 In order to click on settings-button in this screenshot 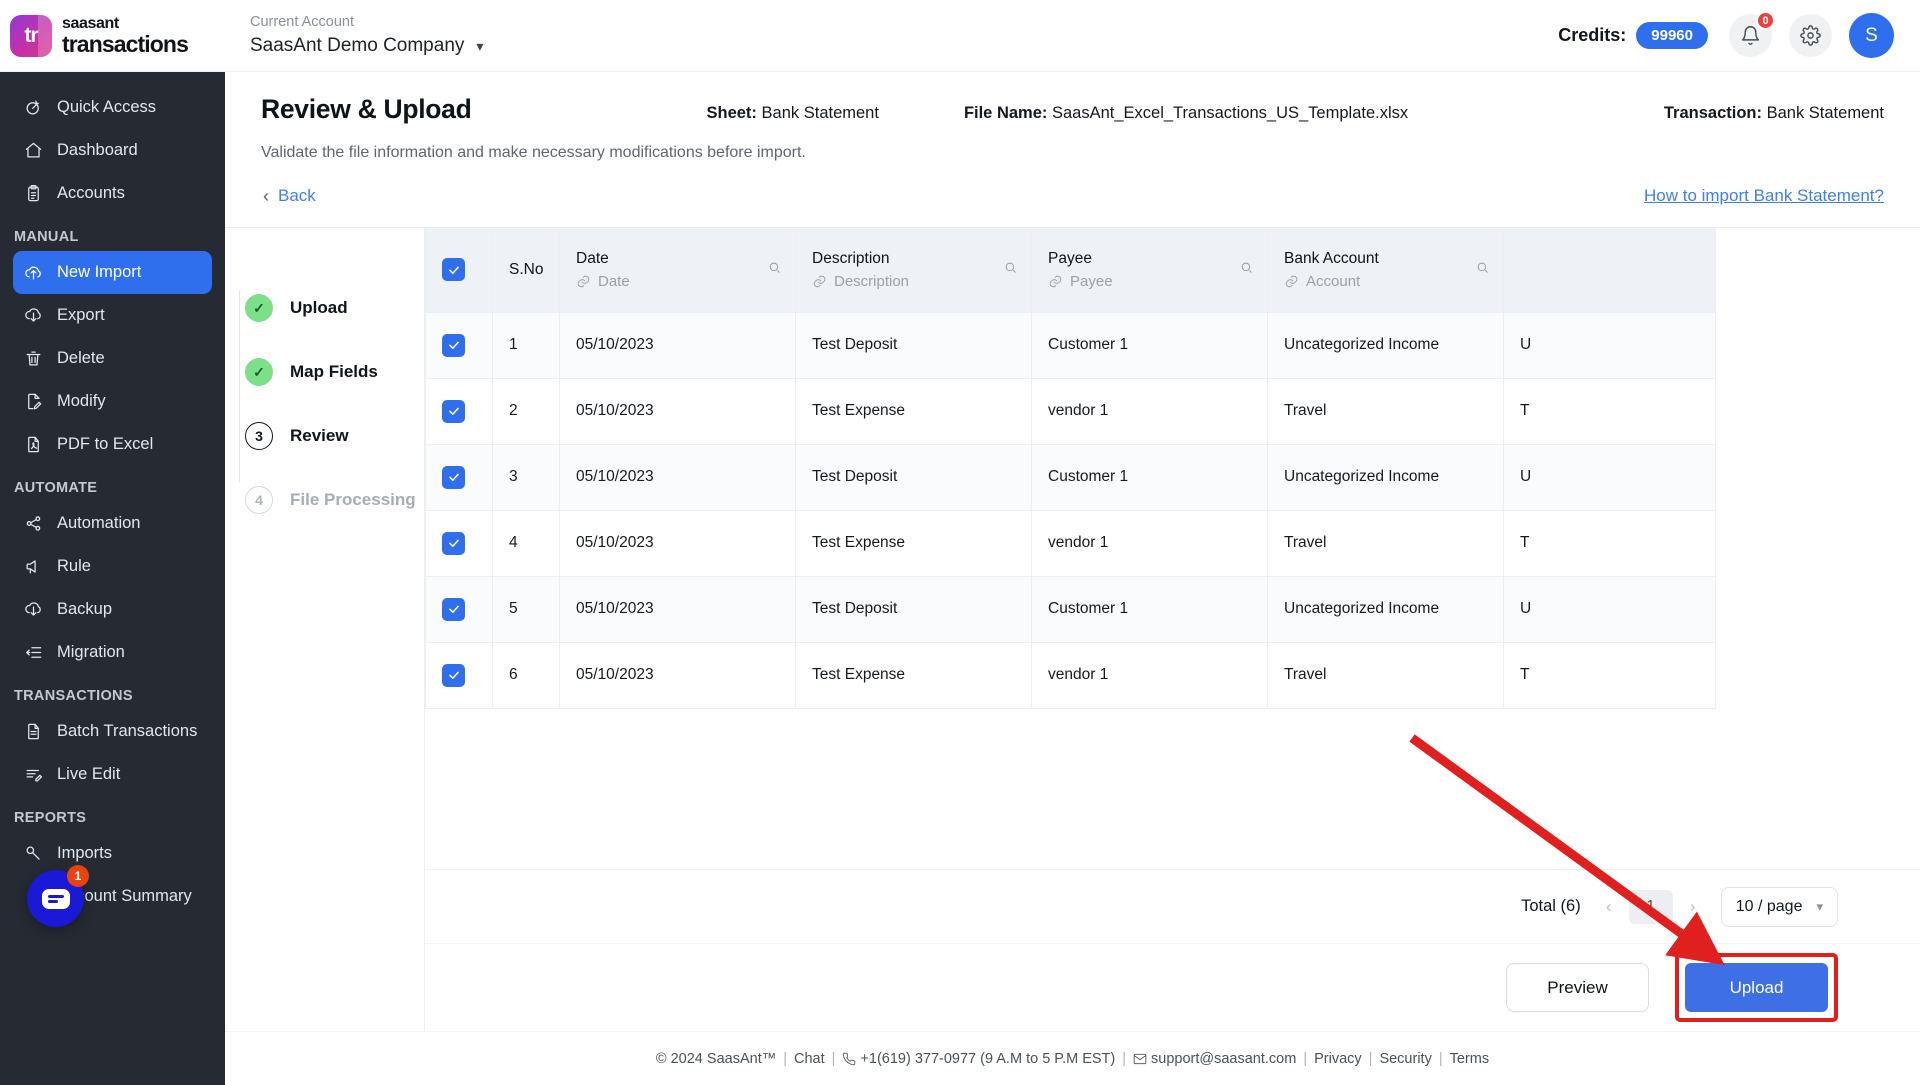, I will do `click(1810, 35)`.